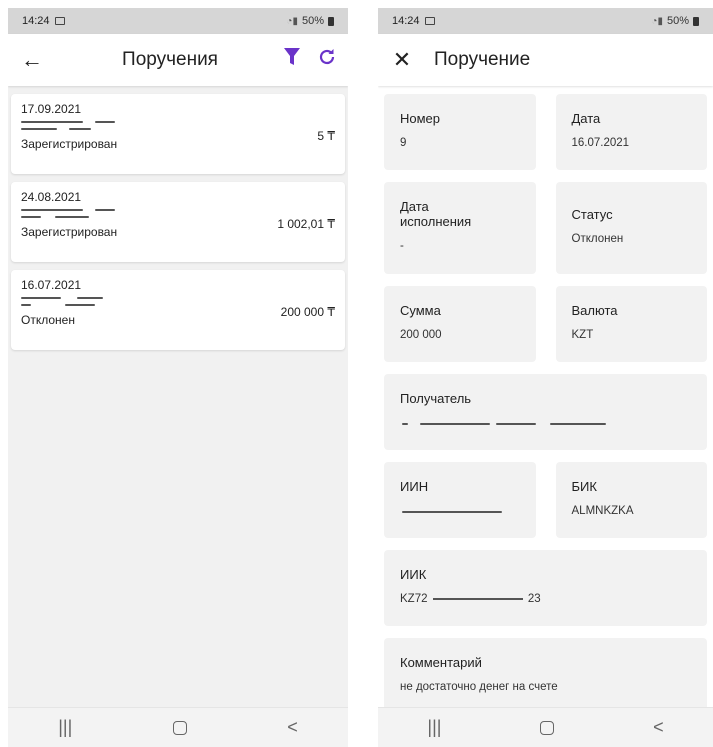 Image resolution: width=713 pixels, height=747 pixels. I want to click on comment-field: Комментарий не достаточно денег на счете, so click(545, 672).